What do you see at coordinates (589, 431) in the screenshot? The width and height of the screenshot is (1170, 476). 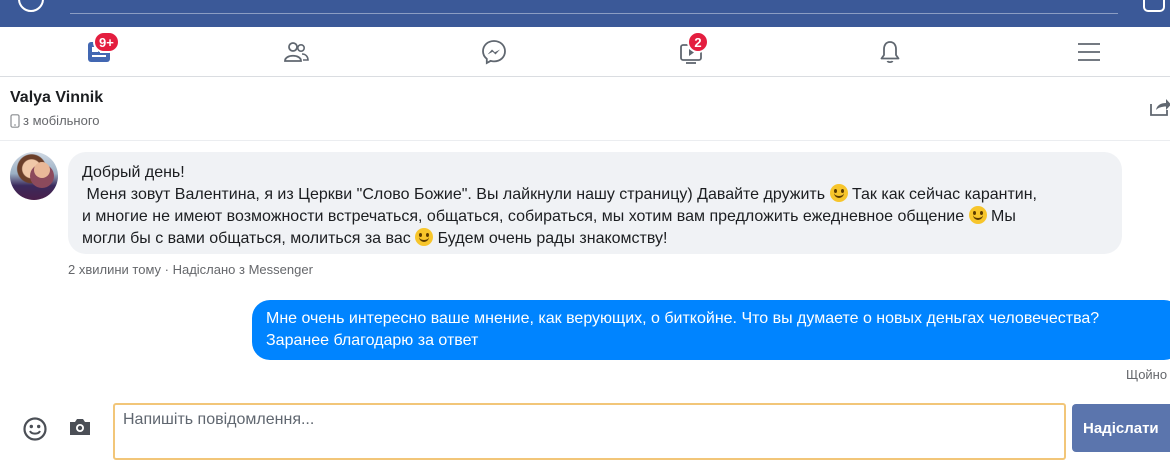 I see `message-input` at bounding box center [589, 431].